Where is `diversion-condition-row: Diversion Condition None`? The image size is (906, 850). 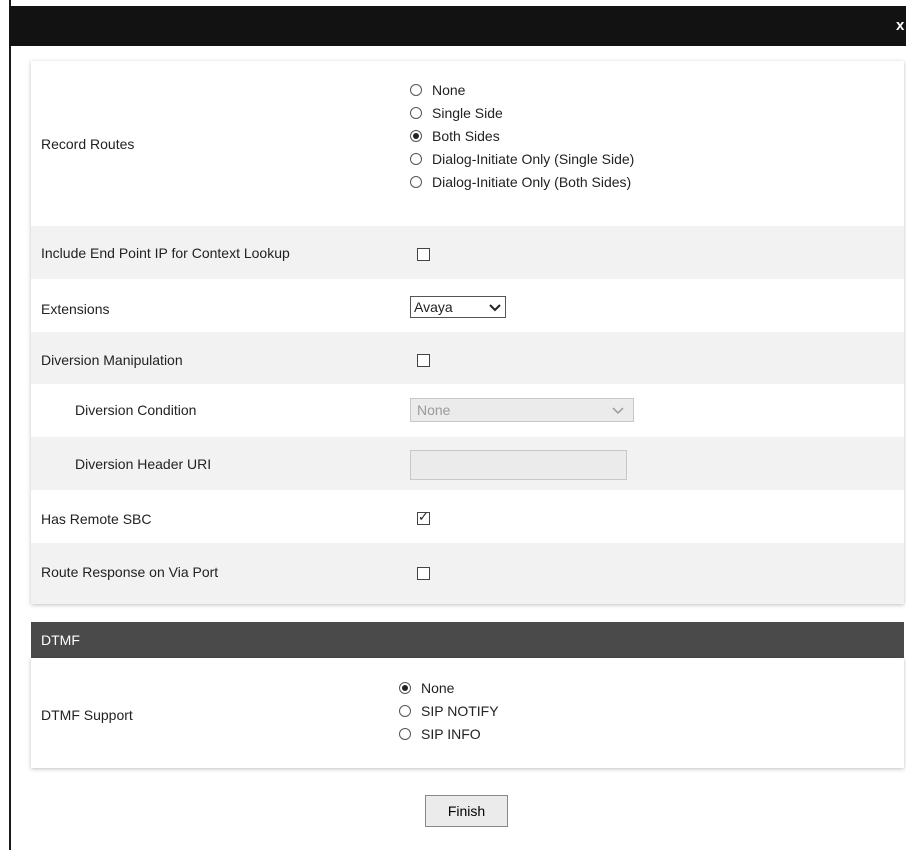
diversion-condition-row: Diversion Condition None is located at coordinates (467, 410).